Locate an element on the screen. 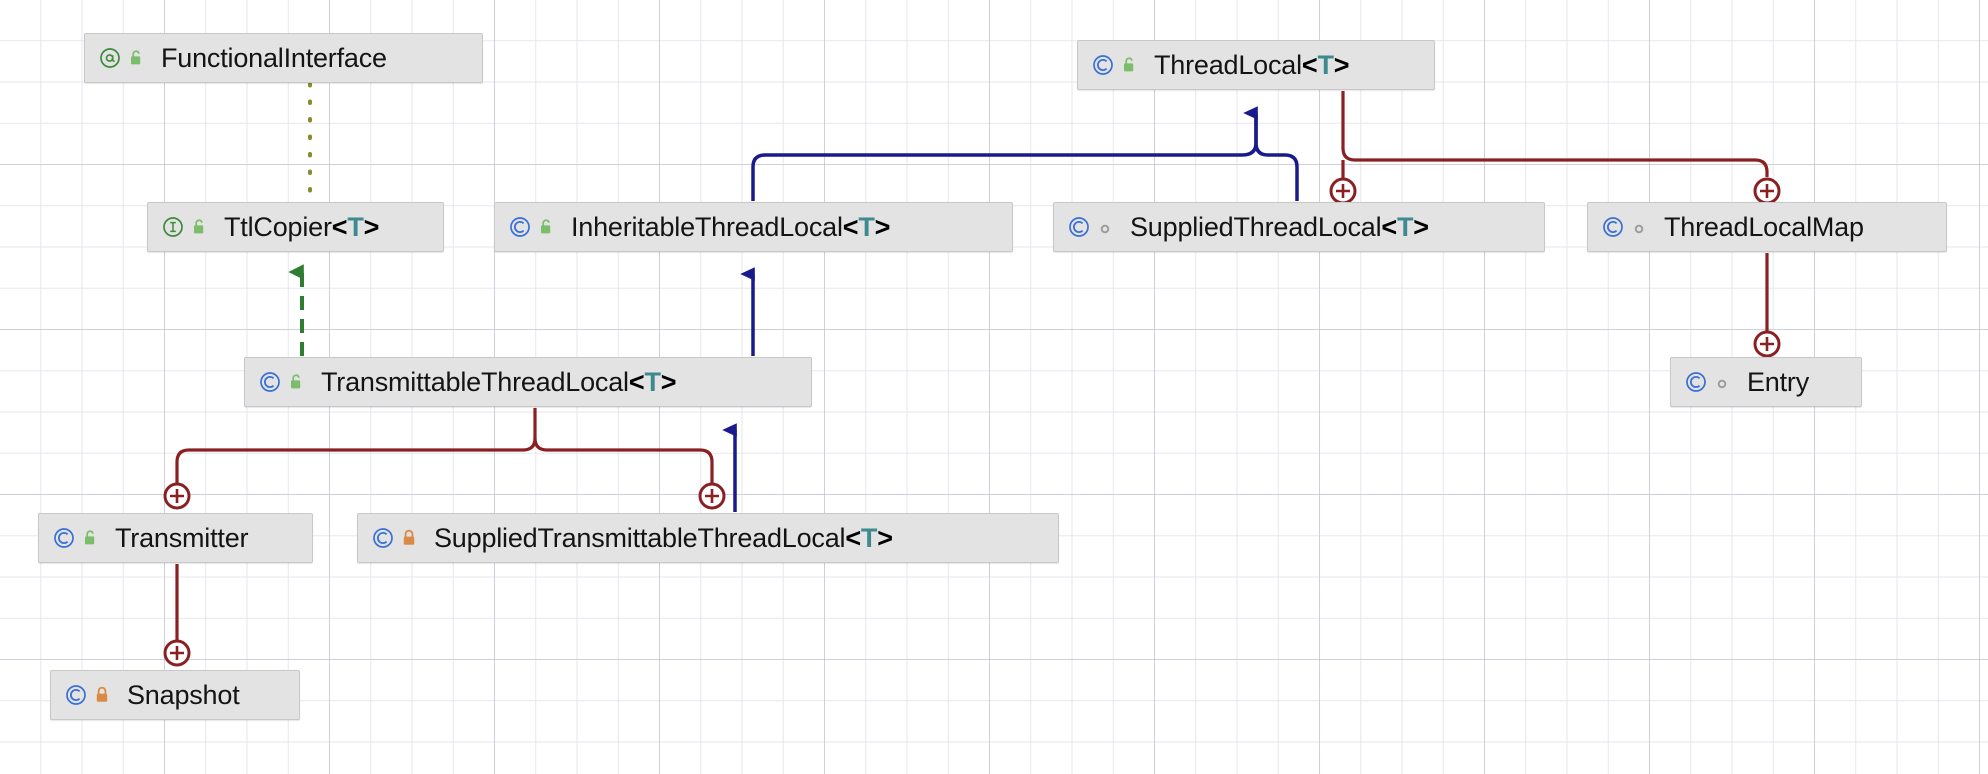  class-node-snapshot: Snapshot is located at coordinates (175, 695).